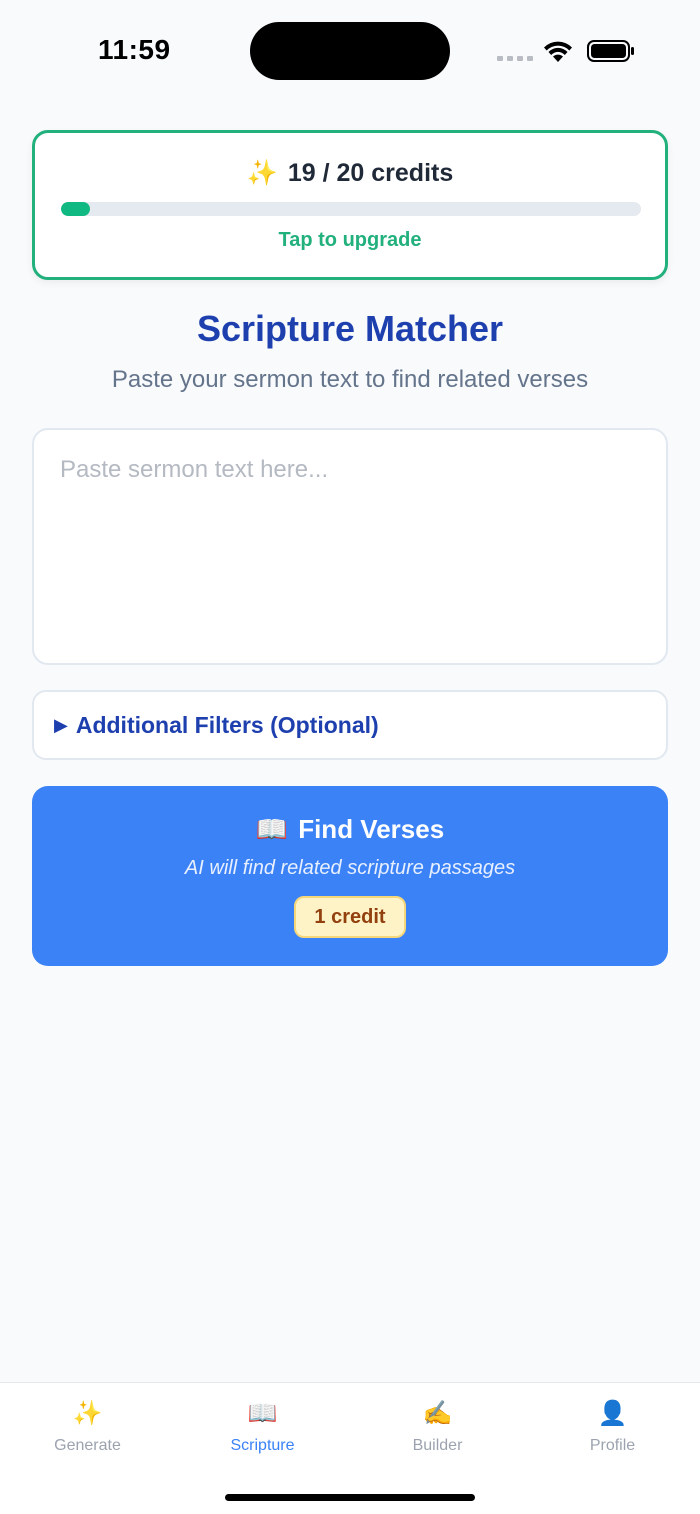  What do you see at coordinates (371, 829) in the screenshot?
I see `find-verses-label: Find Verses` at bounding box center [371, 829].